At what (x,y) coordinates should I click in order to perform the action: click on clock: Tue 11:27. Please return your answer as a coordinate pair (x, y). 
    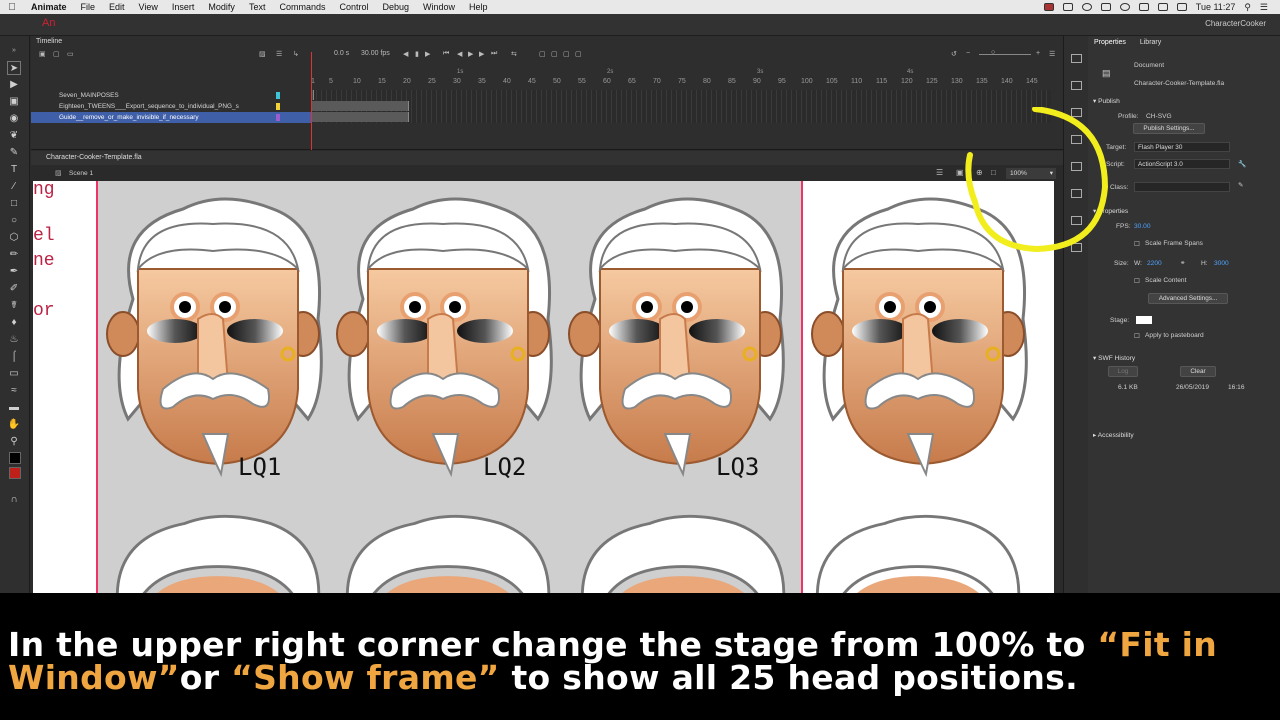
    Looking at the image, I should click on (1216, 7).